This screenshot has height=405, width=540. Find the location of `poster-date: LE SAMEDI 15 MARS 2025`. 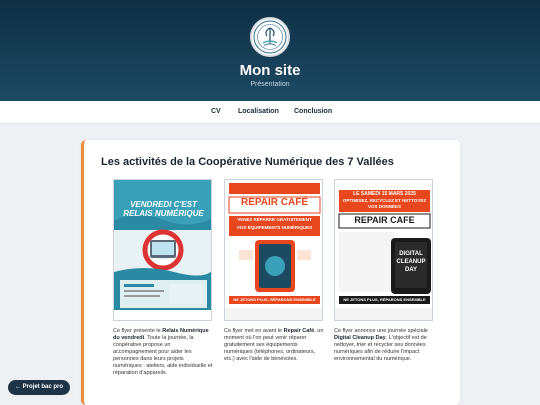

poster-date: LE SAMEDI 15 MARS 2025 is located at coordinates (384, 194).